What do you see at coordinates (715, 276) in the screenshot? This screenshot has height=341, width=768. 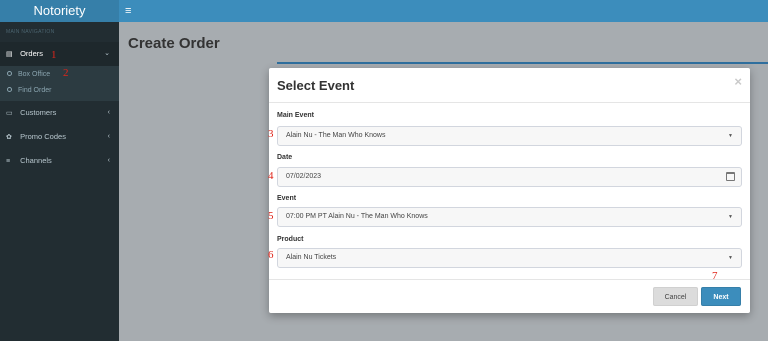 I see `annotation-marker: 7` at bounding box center [715, 276].